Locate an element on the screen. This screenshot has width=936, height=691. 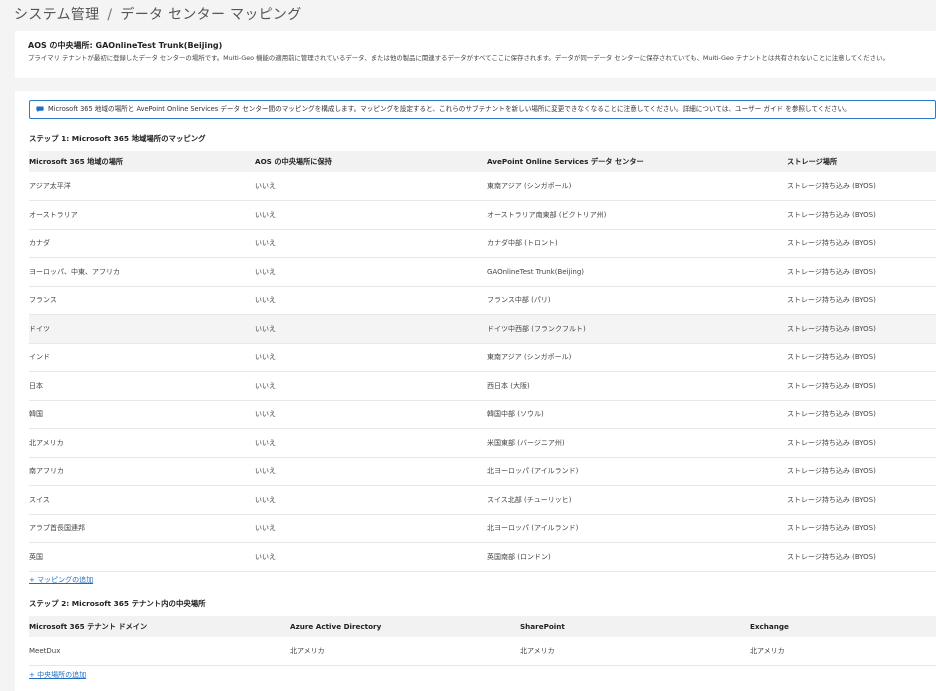
table-cell-3: GAOnlineTest Trunk(Beijing) is located at coordinates (637, 272).